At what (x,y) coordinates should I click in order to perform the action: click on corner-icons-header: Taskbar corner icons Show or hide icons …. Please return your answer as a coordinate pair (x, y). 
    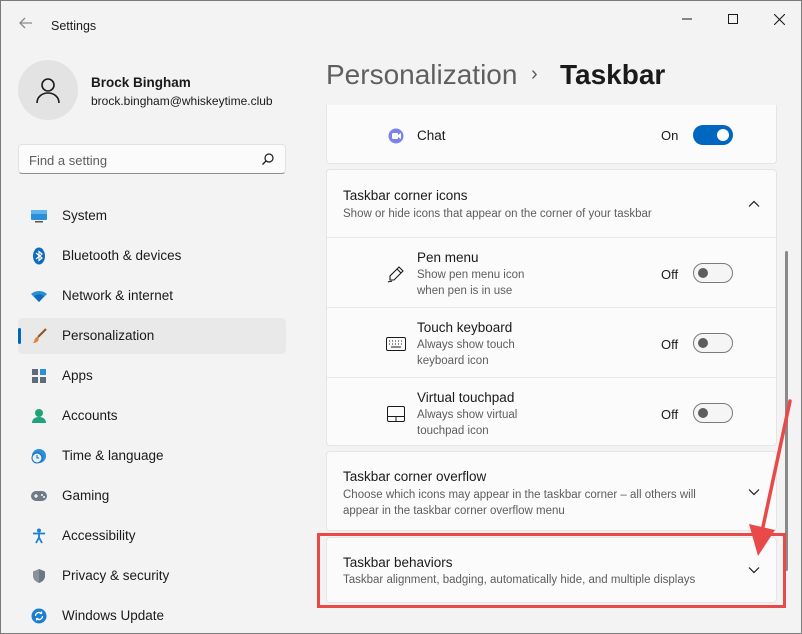
    Looking at the image, I should click on (551, 203).